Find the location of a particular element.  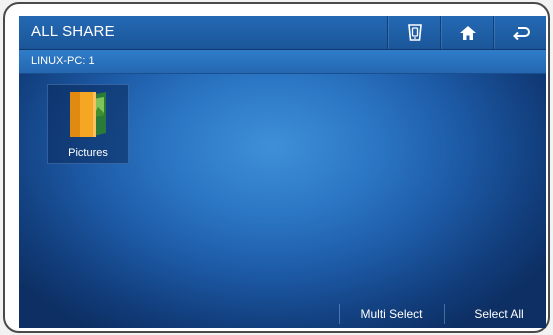

back-icon is located at coordinates (521, 33).